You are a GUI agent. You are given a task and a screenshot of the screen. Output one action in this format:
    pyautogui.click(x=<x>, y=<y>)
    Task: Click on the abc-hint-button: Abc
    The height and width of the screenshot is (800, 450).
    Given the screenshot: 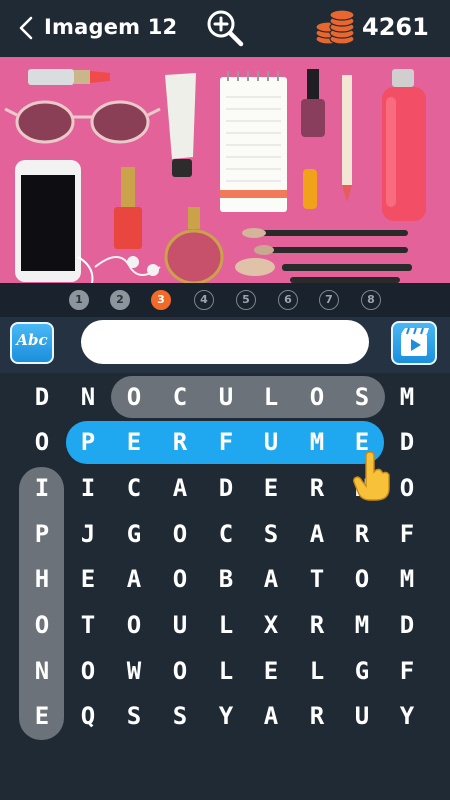 What is the action you would take?
    pyautogui.click(x=32, y=343)
    